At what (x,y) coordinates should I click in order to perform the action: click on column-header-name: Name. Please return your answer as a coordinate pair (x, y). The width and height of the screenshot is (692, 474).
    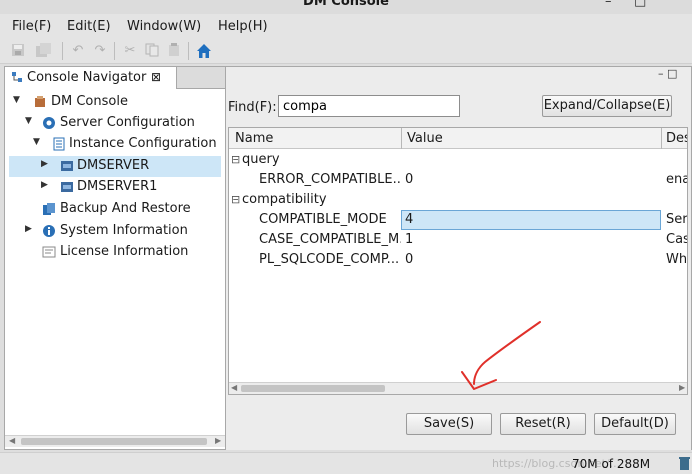
    Looking at the image, I should click on (254, 138).